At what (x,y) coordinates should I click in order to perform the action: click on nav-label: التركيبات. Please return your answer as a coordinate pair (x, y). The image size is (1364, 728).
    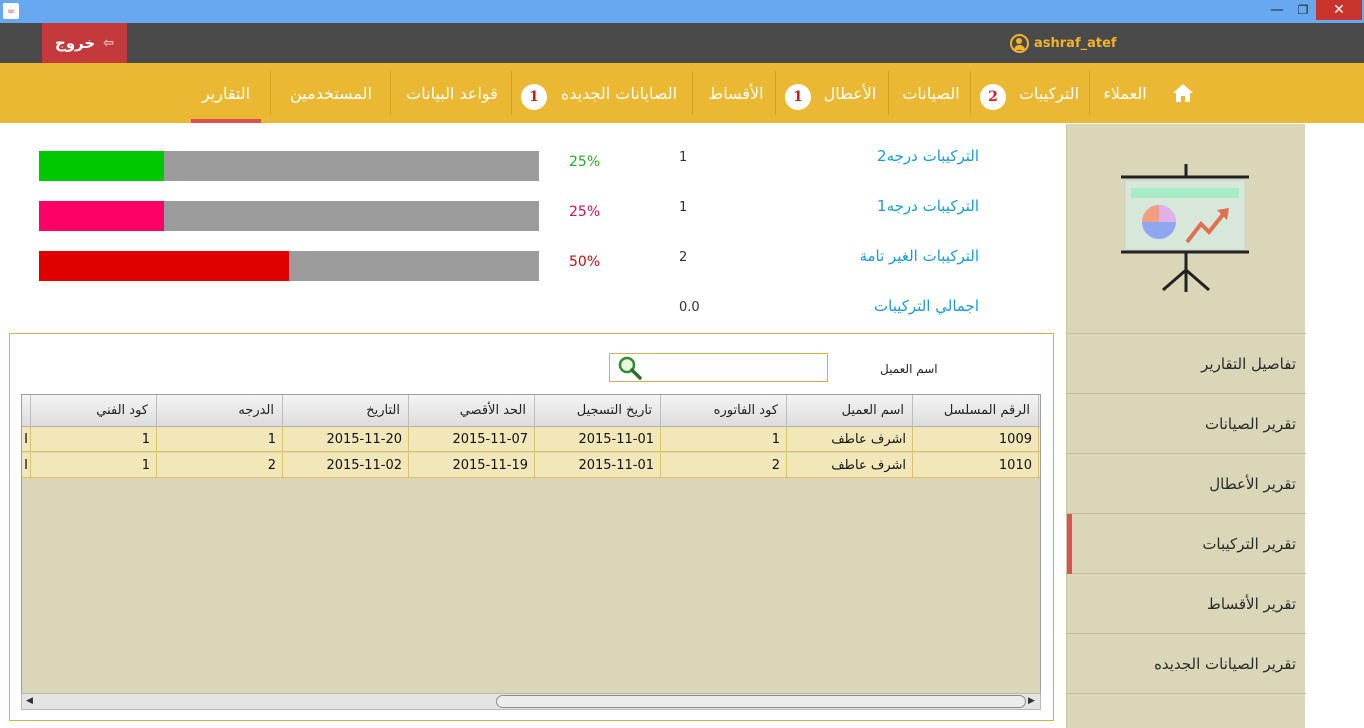
    Looking at the image, I should click on (1049, 93).